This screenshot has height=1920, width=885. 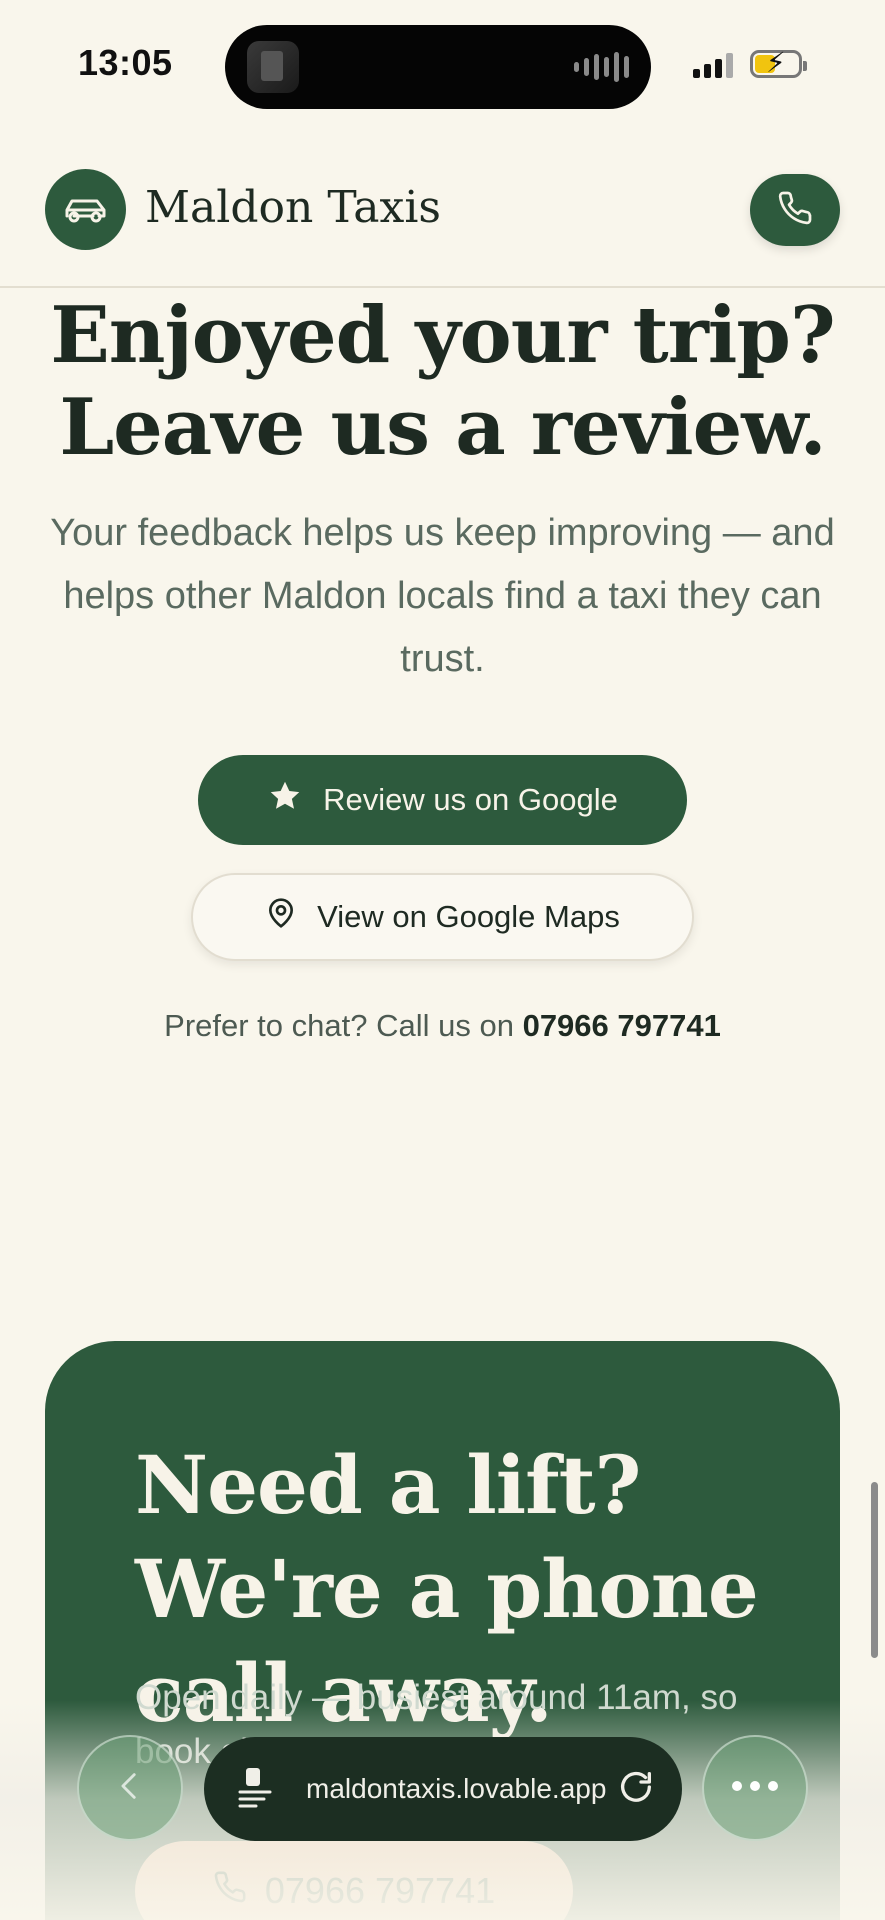 What do you see at coordinates (461, 1789) in the screenshot?
I see `url-text: maldontaxis.lovable.app` at bounding box center [461, 1789].